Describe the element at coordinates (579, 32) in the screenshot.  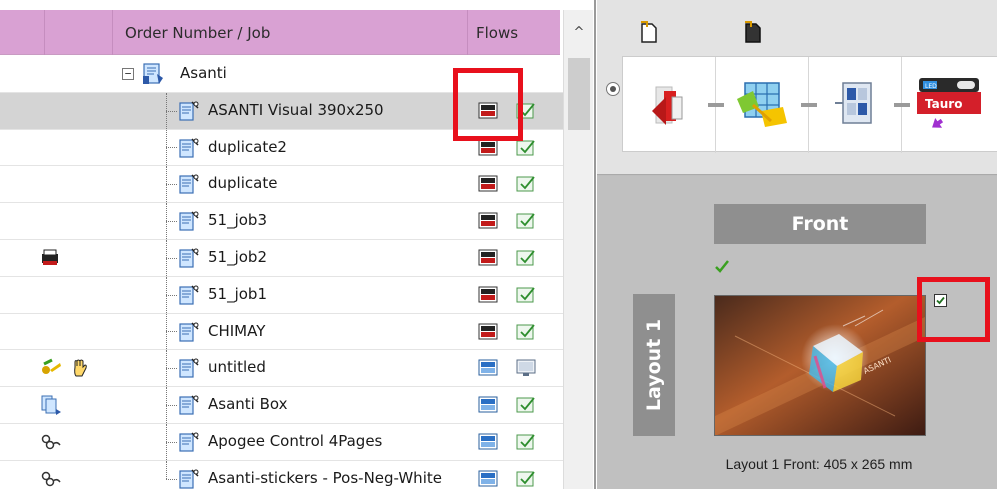
I see `scroll-up-button: ^` at that location.